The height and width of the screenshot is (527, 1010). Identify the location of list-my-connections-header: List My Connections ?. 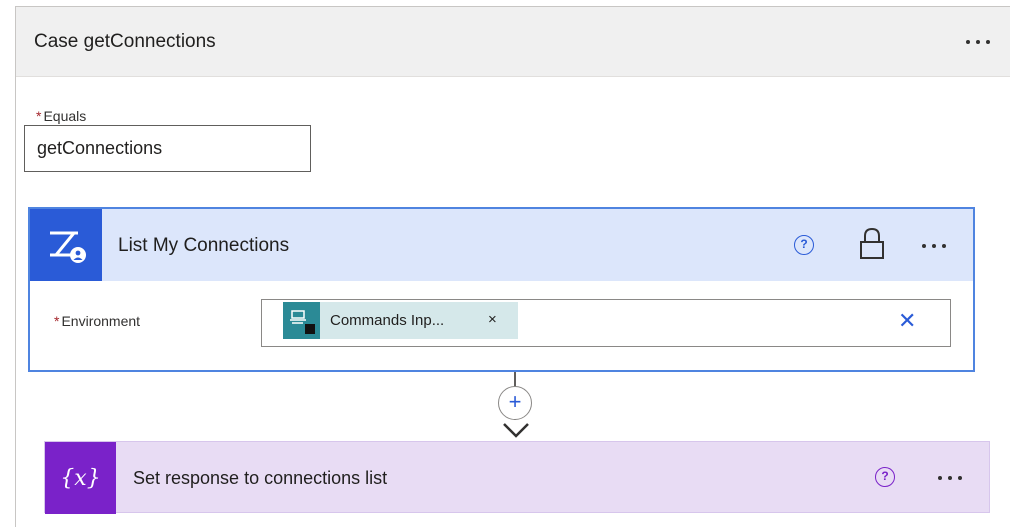
(501, 245).